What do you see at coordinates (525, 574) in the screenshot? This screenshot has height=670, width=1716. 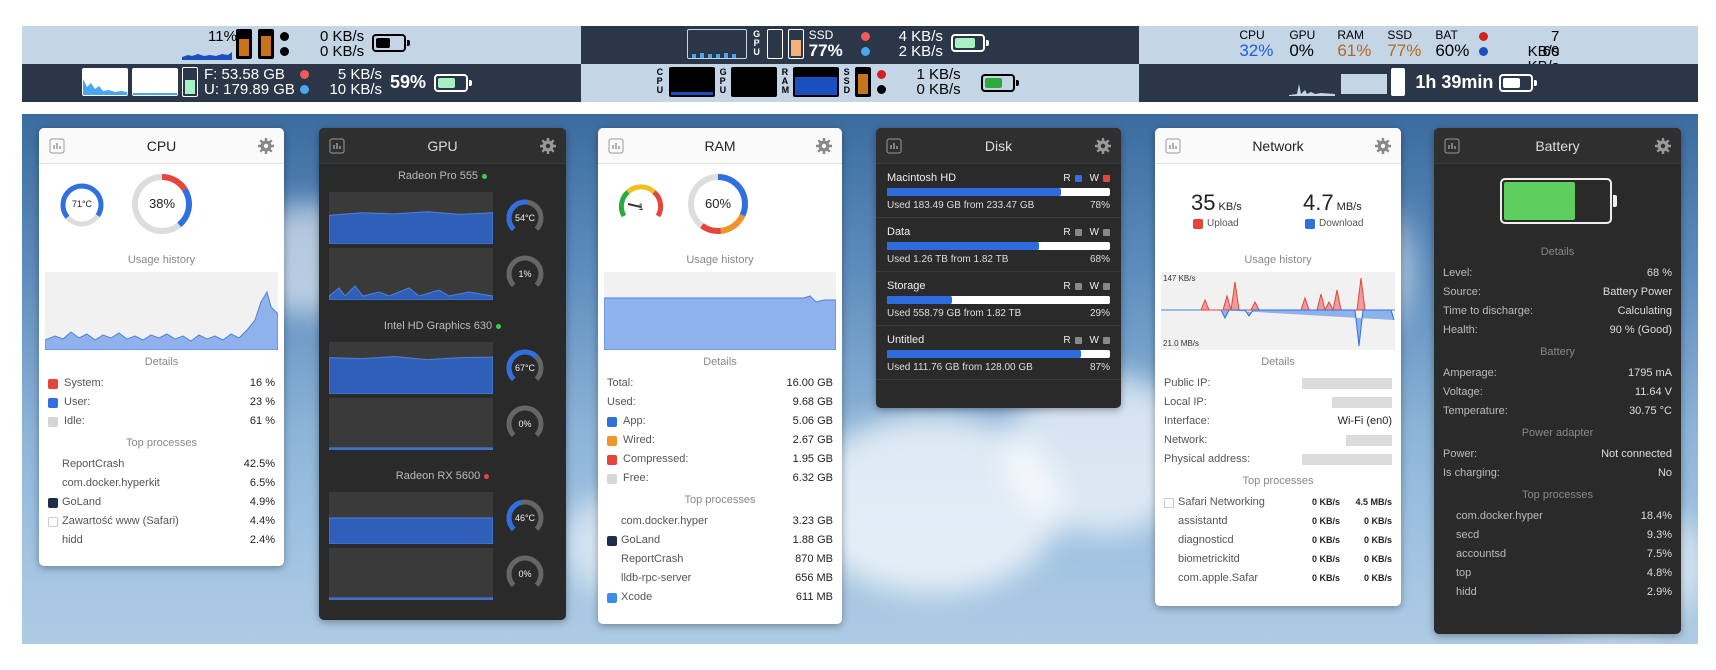 I see `gpu-usage-gauge-value: 0%` at bounding box center [525, 574].